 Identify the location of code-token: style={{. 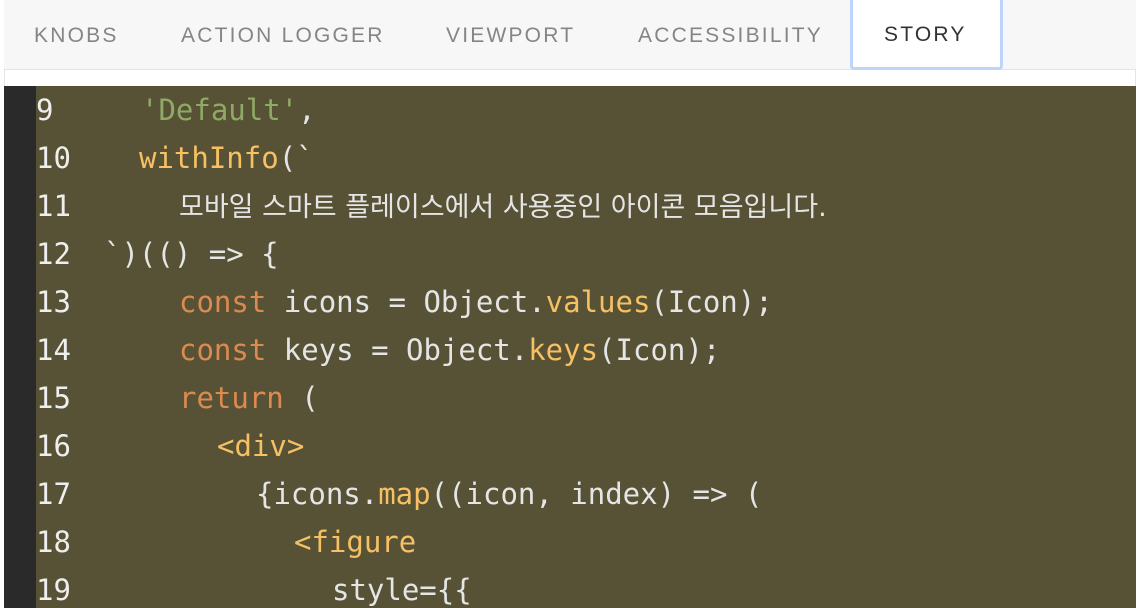
(402, 590).